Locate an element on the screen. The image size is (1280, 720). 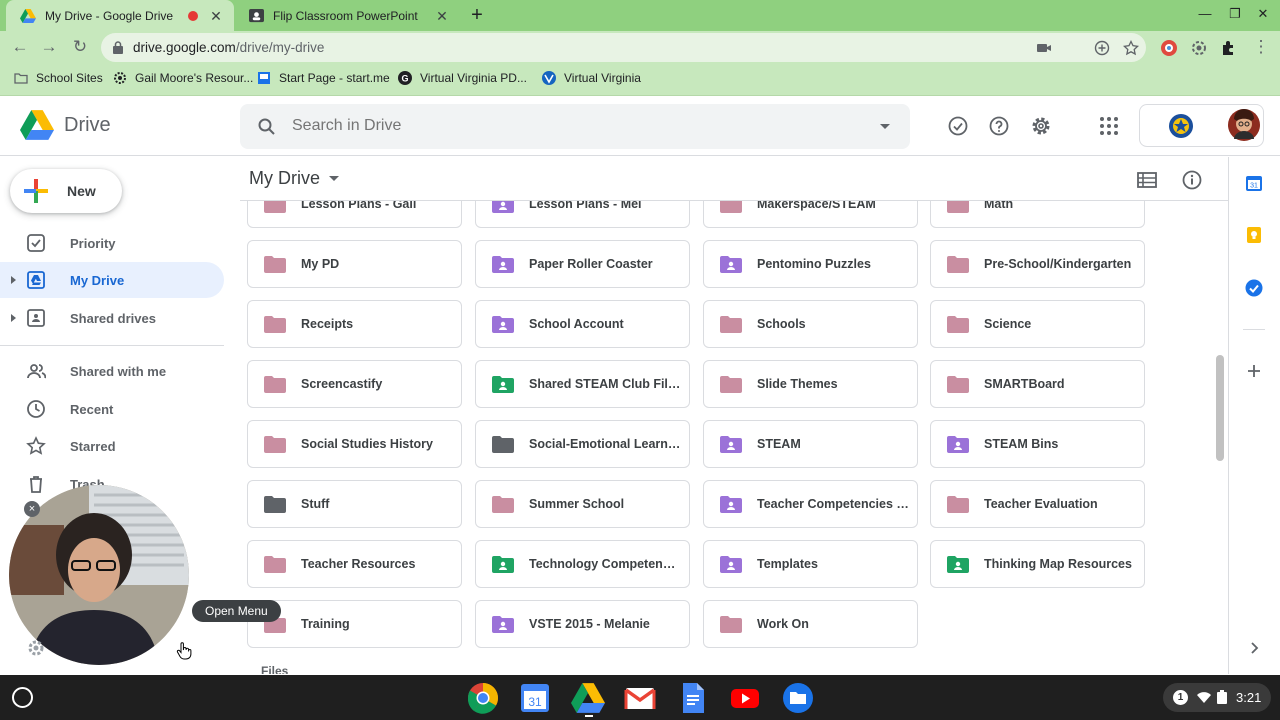
sidebar-item-my-drive: My Drive is located at coordinates (112, 280).